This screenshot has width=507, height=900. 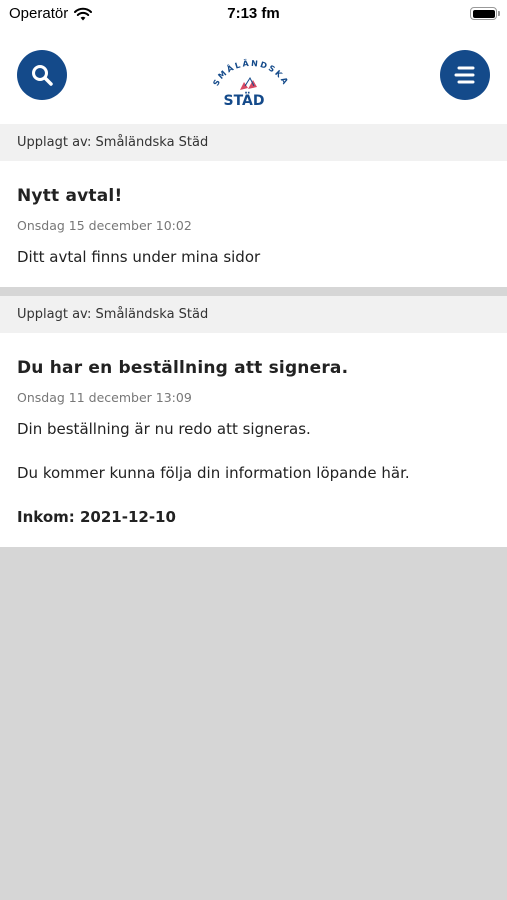 I want to click on post-title: Du har en beställning att signera., so click(x=183, y=368).